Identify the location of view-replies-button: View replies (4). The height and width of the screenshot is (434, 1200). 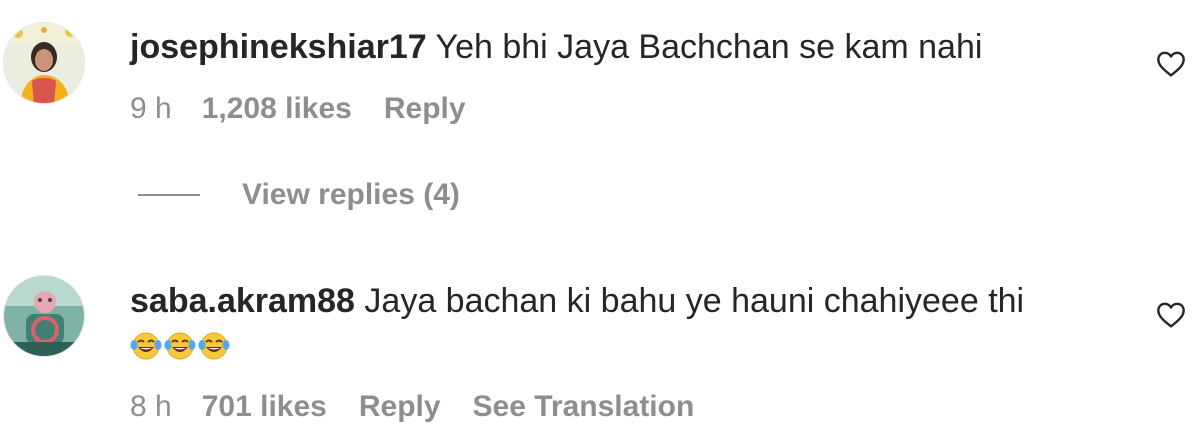
(299, 195).